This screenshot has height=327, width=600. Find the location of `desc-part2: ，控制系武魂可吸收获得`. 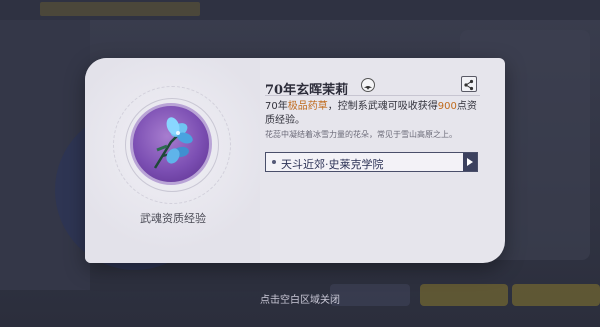

desc-part2: ，控制系武魂可吸收获得 is located at coordinates (382, 106).